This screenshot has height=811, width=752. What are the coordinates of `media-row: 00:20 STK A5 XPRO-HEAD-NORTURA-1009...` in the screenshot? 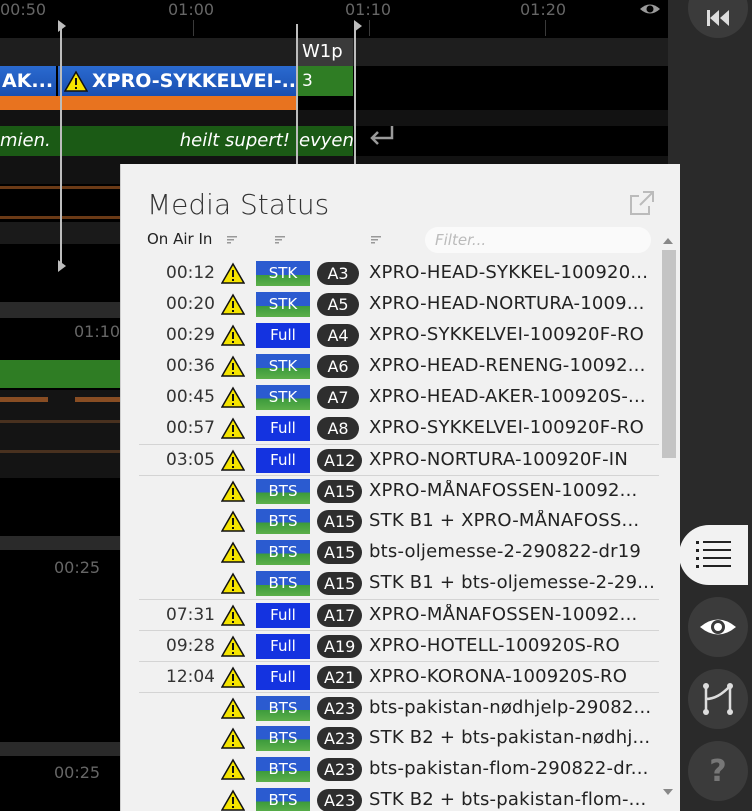 It's located at (399, 304).